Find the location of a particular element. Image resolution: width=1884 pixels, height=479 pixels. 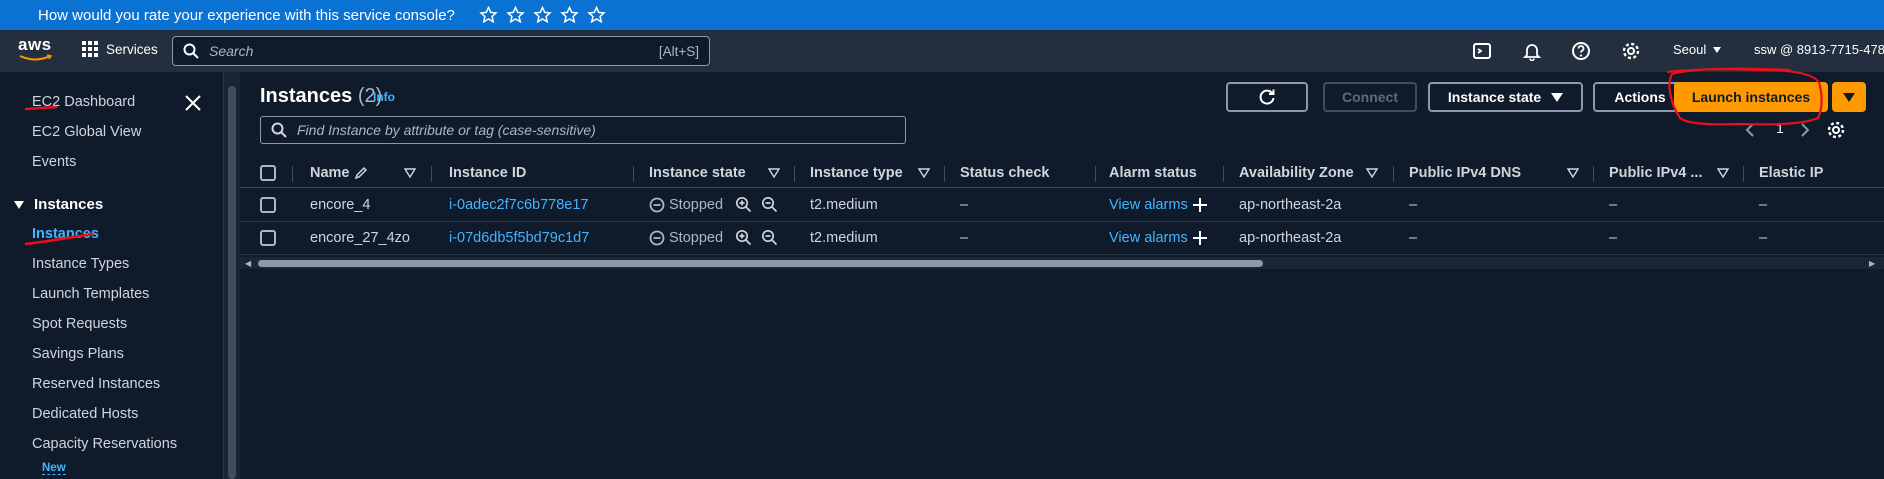

sidebar-item-capacity-reservations: Capacity Reservations is located at coordinates (104, 444).